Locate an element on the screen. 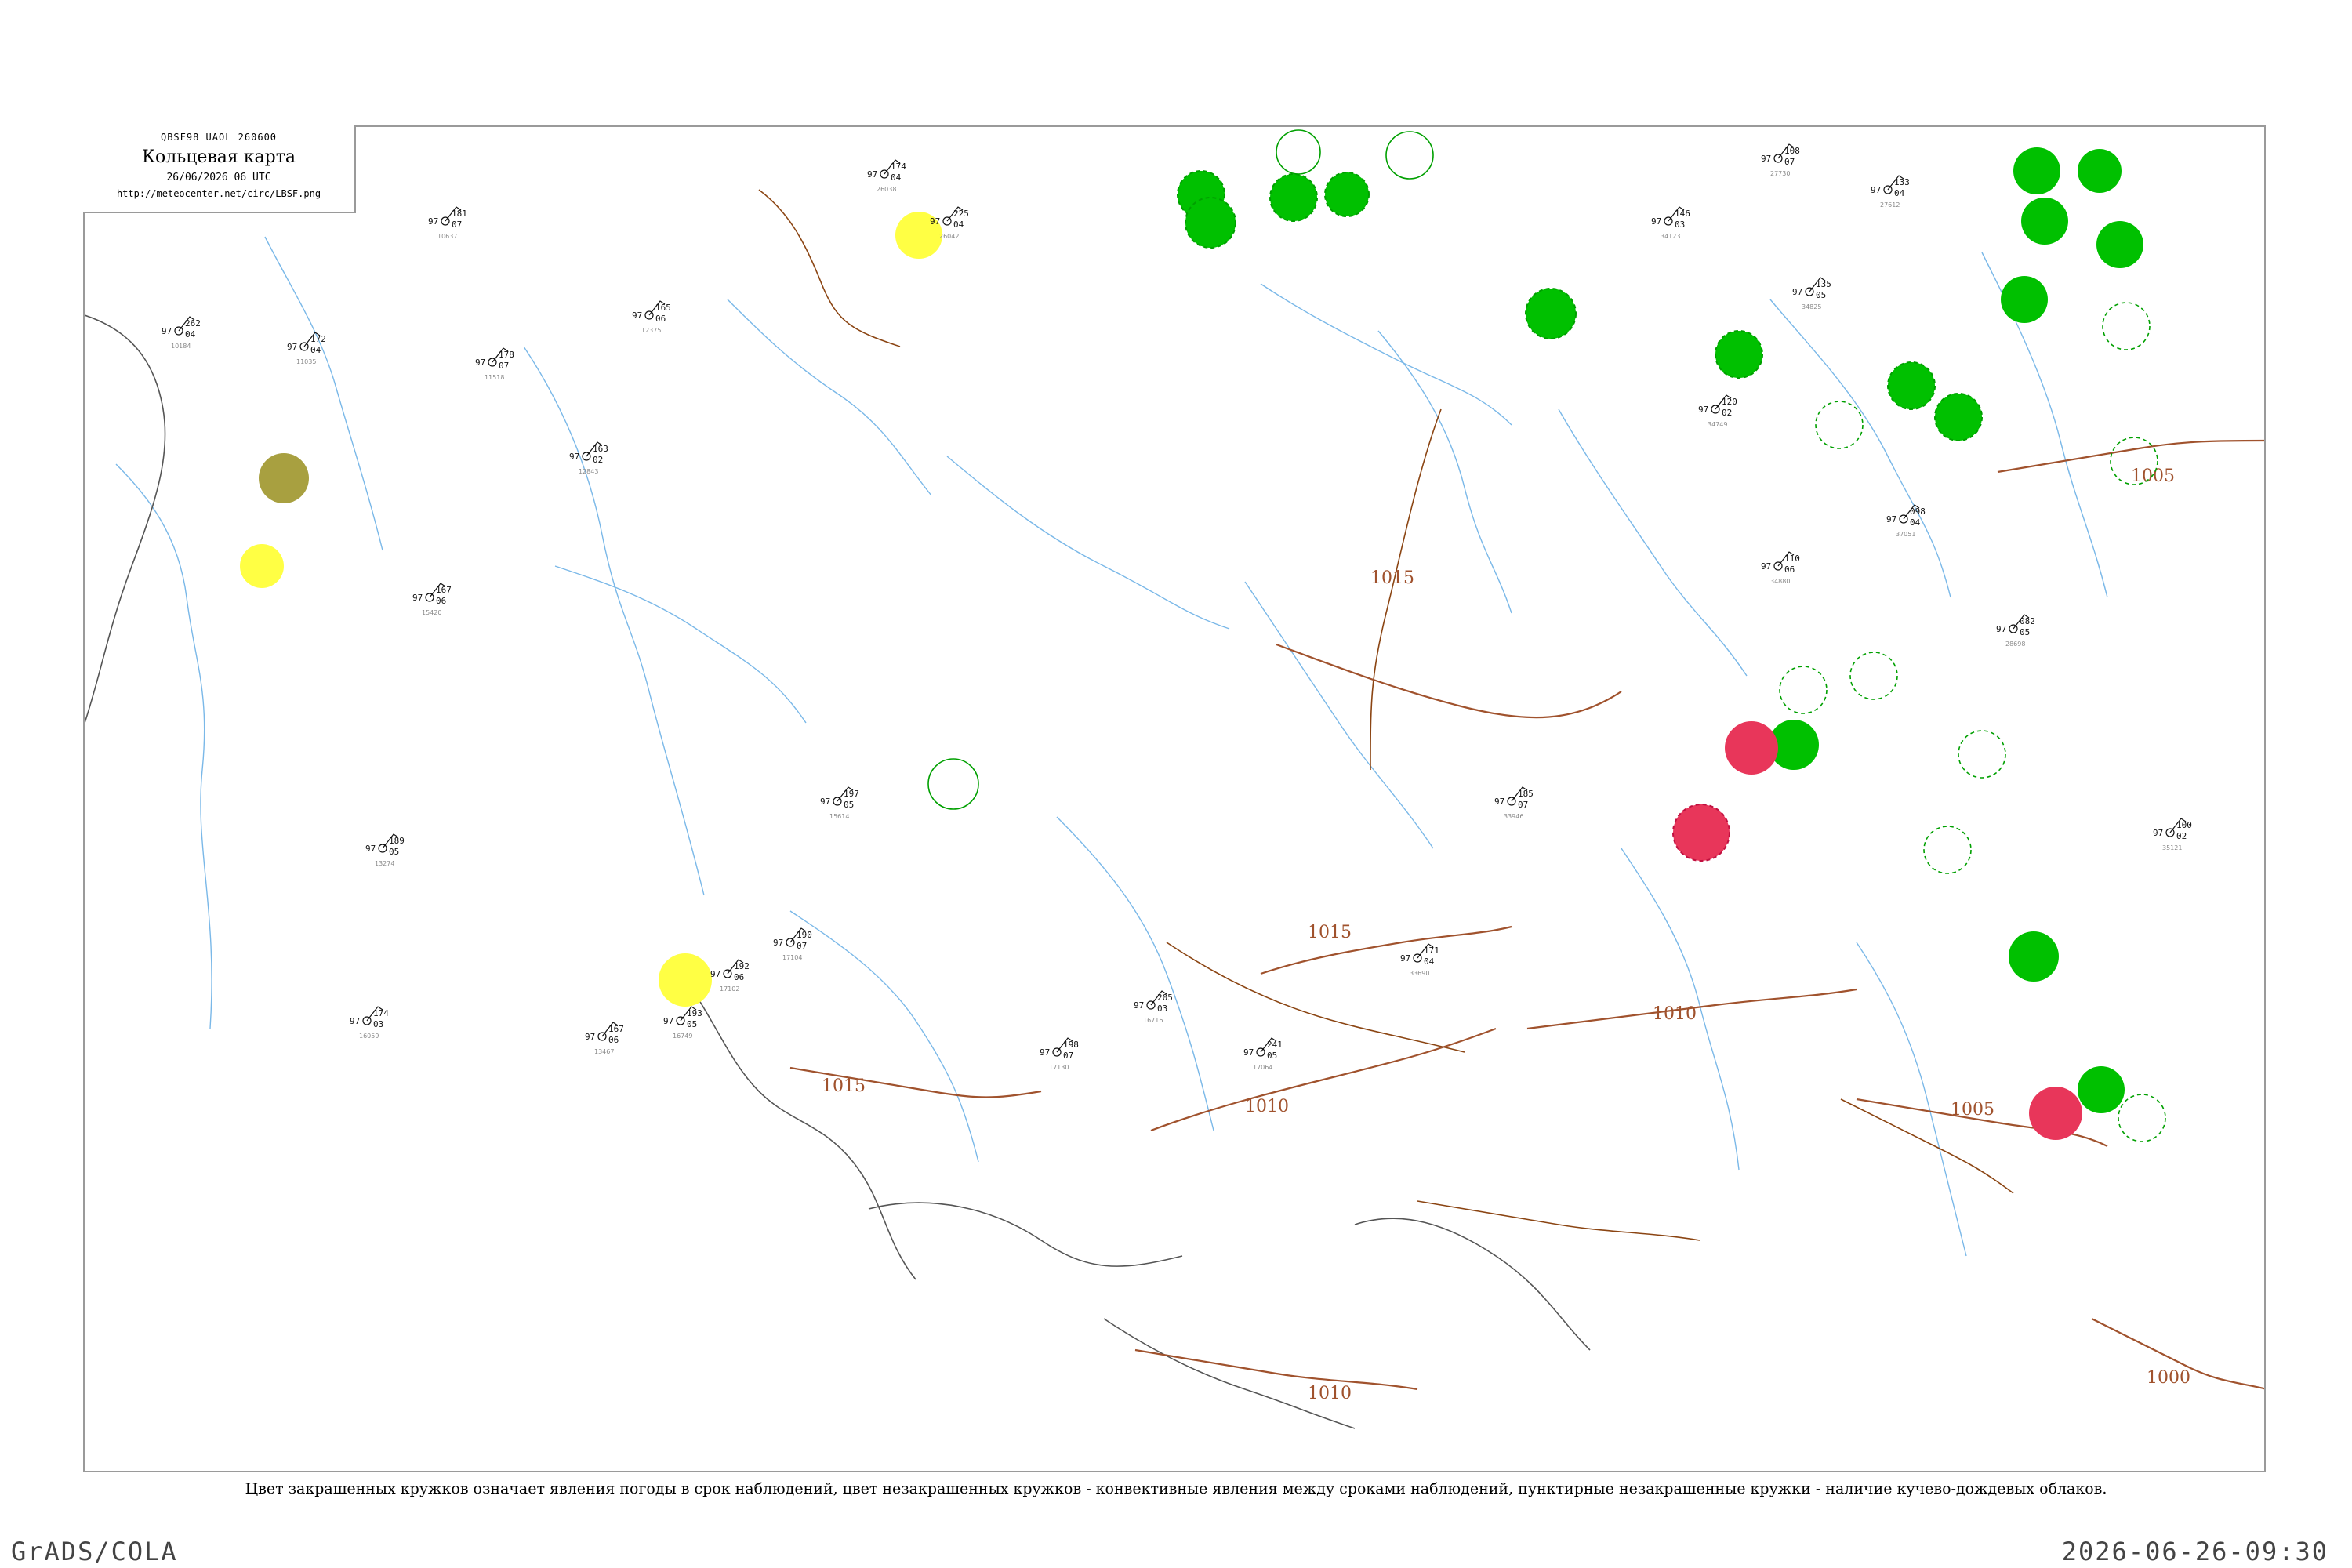 The width and height of the screenshot is (2352, 1568). station-plot: 082 97 05 28698 is located at coordinates (2015, 631).